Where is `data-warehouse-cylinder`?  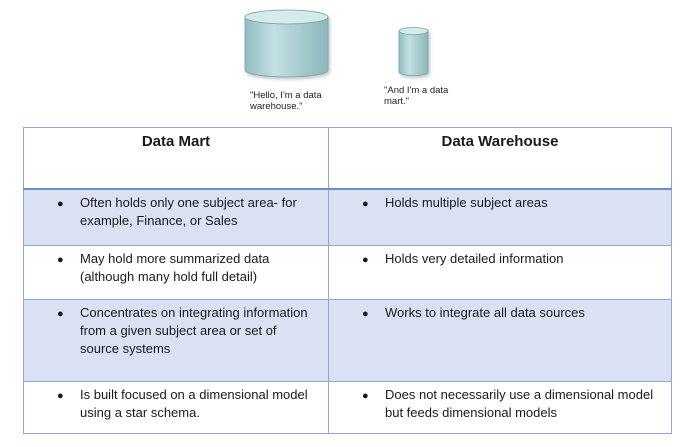 data-warehouse-cylinder is located at coordinates (286, 43).